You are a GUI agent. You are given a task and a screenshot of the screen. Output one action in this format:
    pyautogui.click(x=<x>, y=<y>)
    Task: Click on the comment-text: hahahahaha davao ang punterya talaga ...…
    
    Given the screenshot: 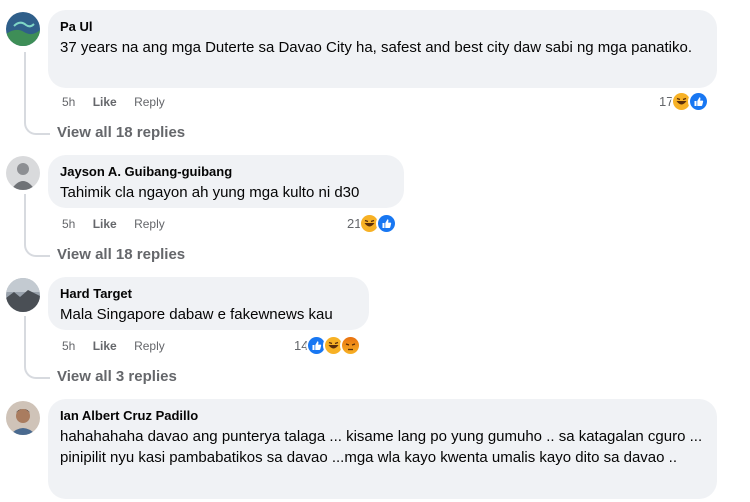 What is the action you would take?
    pyautogui.click(x=381, y=447)
    